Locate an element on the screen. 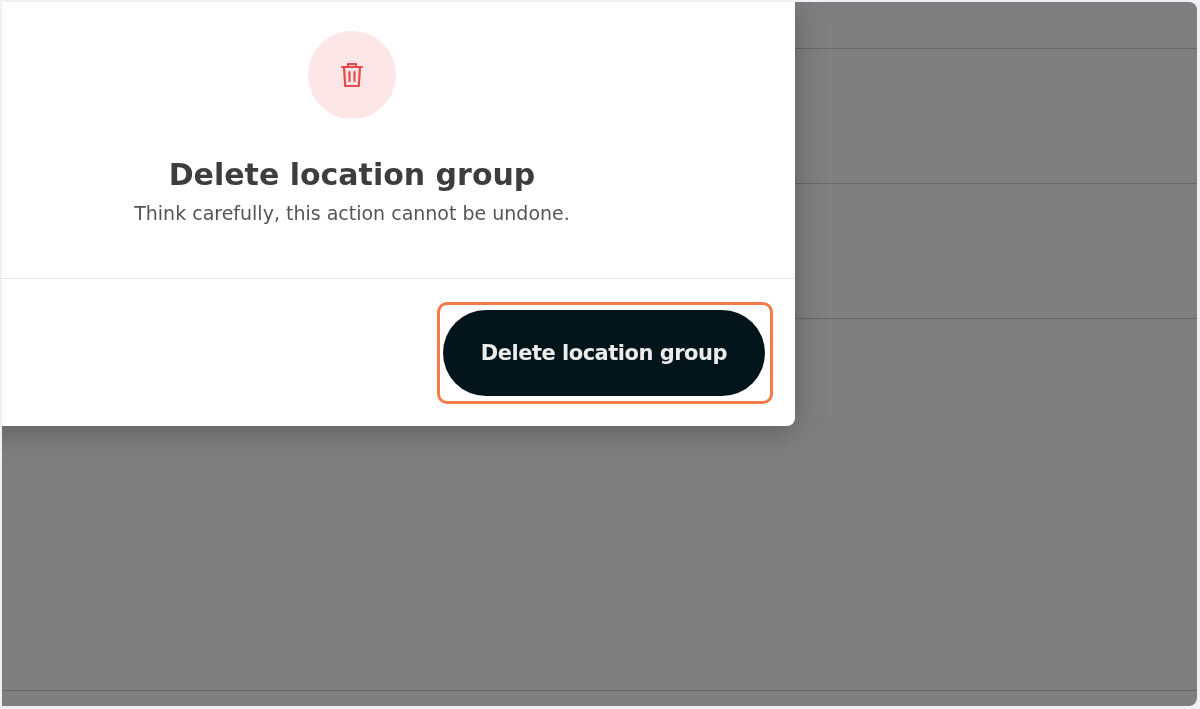 The height and width of the screenshot is (709, 1200). dialog-title: Delete location group is located at coordinates (352, 174).